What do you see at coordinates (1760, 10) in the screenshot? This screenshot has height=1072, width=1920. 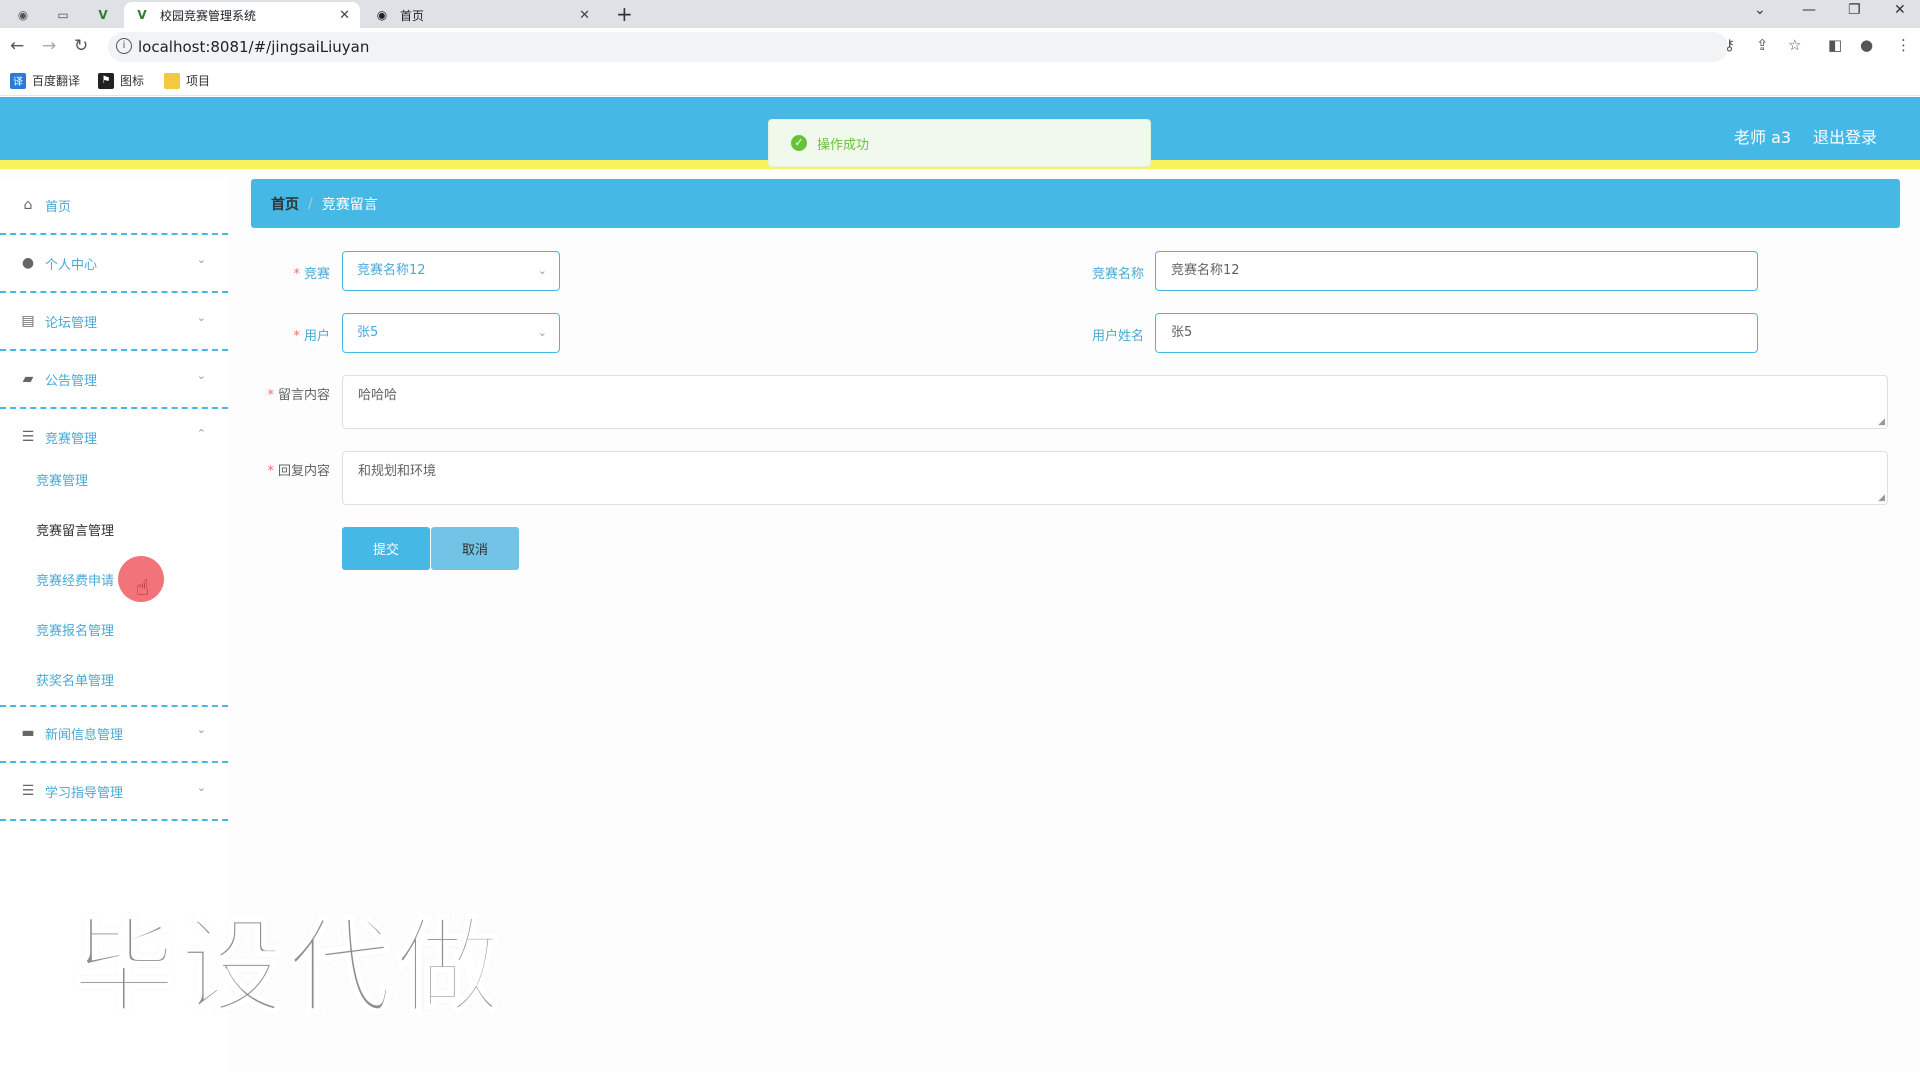 I see `tab-search-icon: ⌄` at bounding box center [1760, 10].